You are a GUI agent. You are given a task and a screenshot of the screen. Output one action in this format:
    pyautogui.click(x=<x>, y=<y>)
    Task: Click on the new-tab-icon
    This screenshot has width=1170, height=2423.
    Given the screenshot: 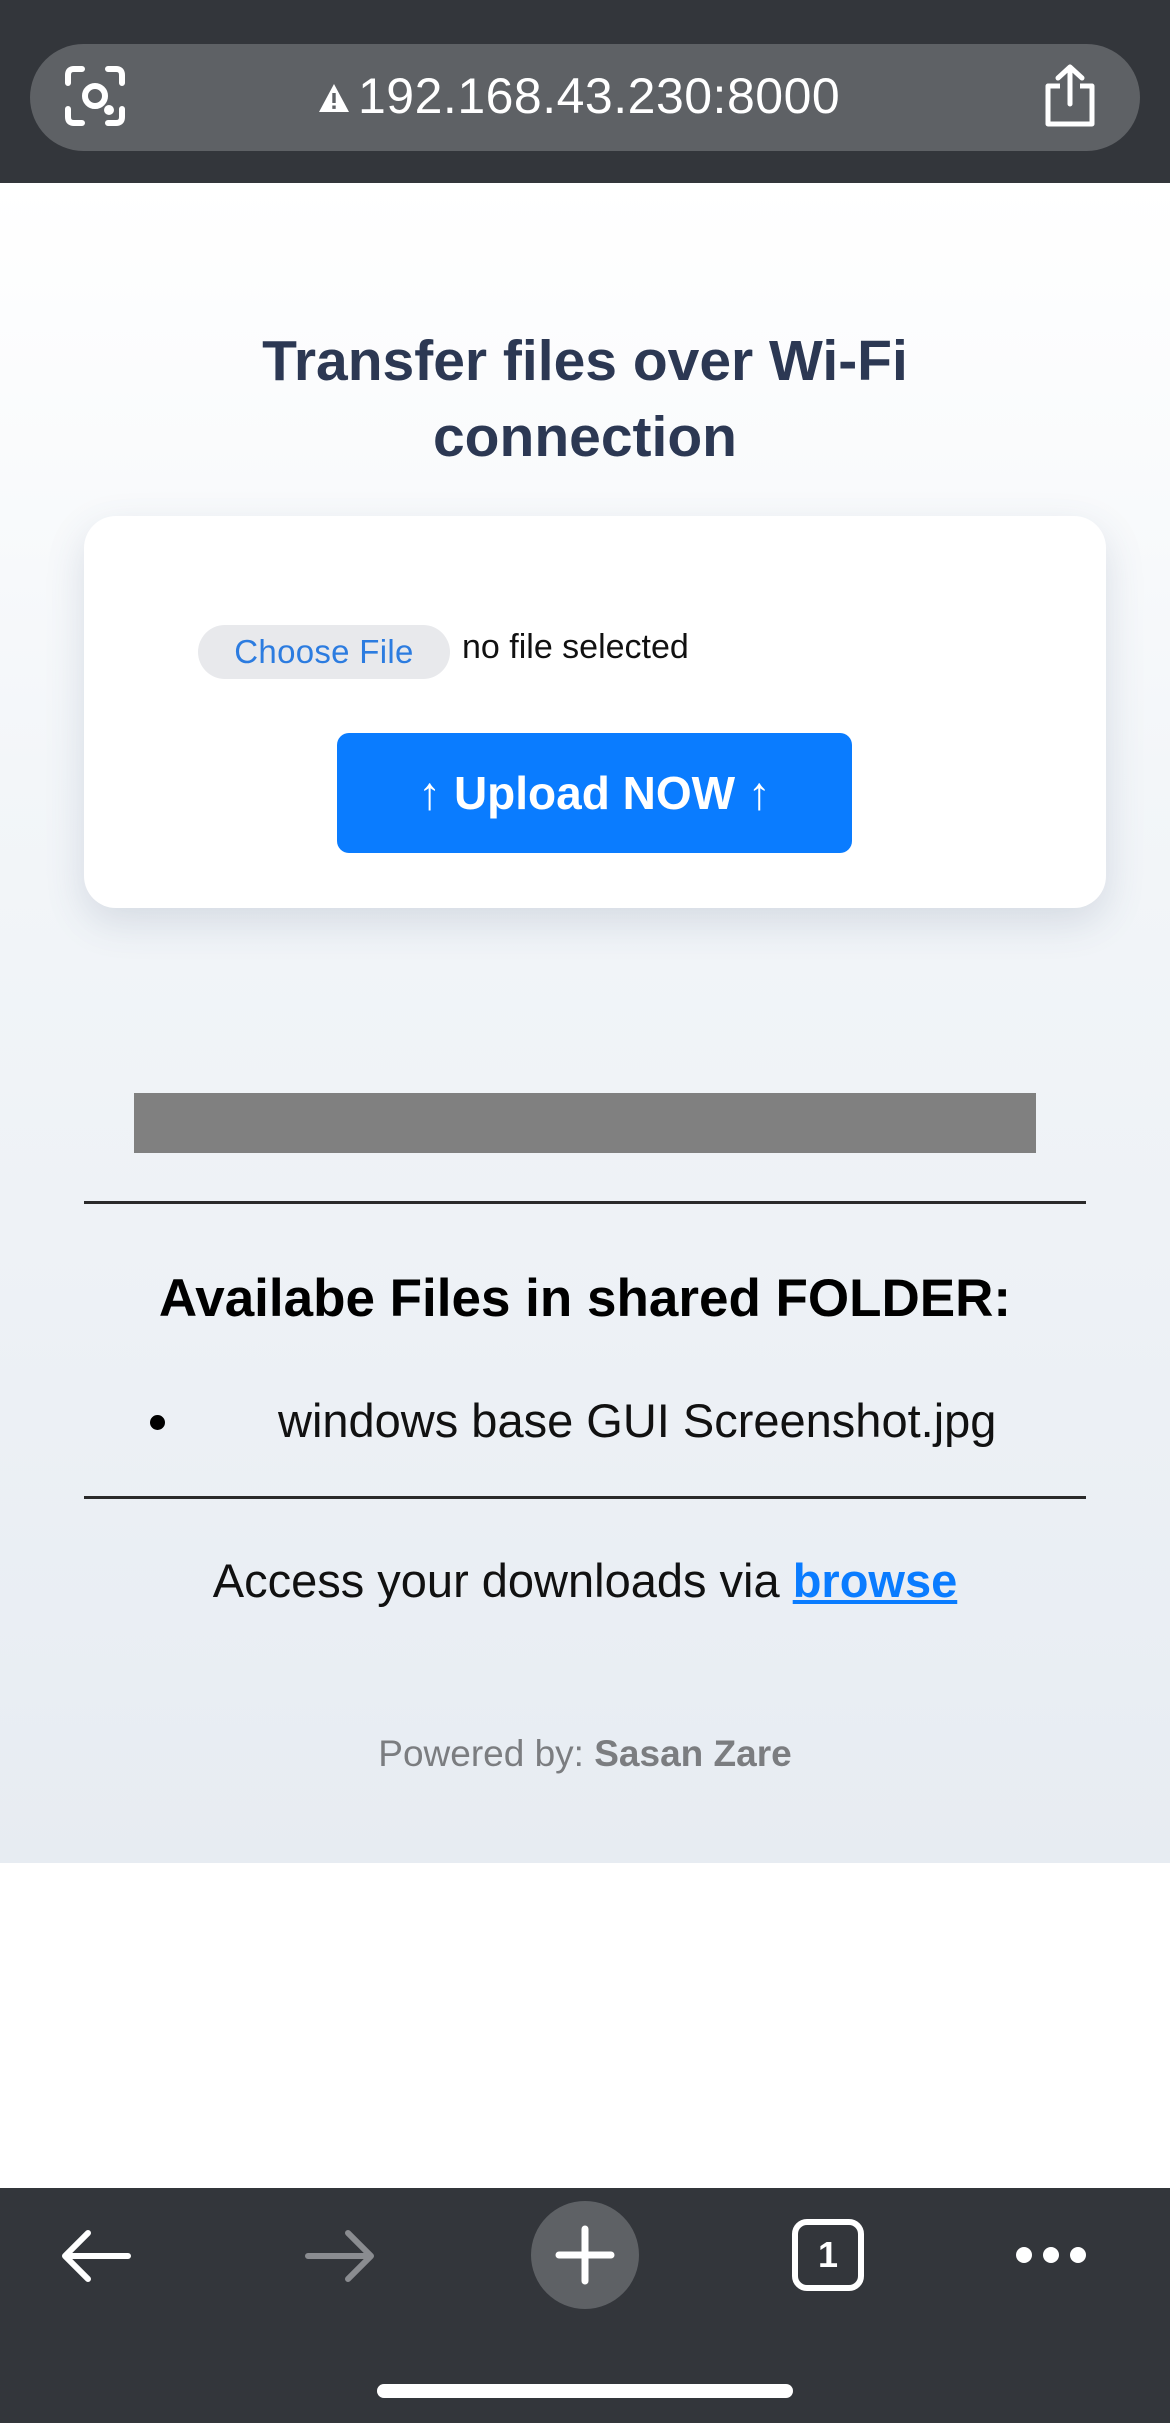 What is the action you would take?
    pyautogui.click(x=585, y=2255)
    